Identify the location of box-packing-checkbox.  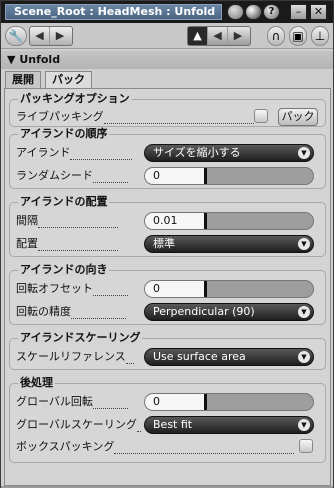
(306, 446).